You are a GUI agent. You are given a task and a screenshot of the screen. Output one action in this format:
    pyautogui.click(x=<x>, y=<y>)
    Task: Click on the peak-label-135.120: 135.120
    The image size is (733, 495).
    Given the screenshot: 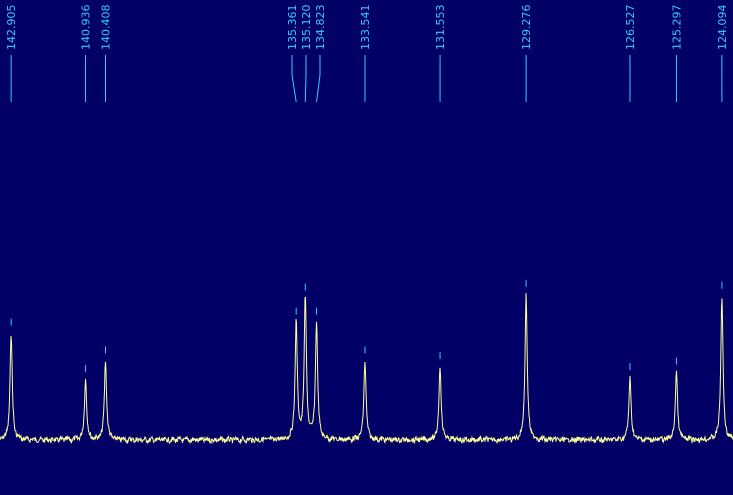 What is the action you would take?
    pyautogui.click(x=306, y=28)
    